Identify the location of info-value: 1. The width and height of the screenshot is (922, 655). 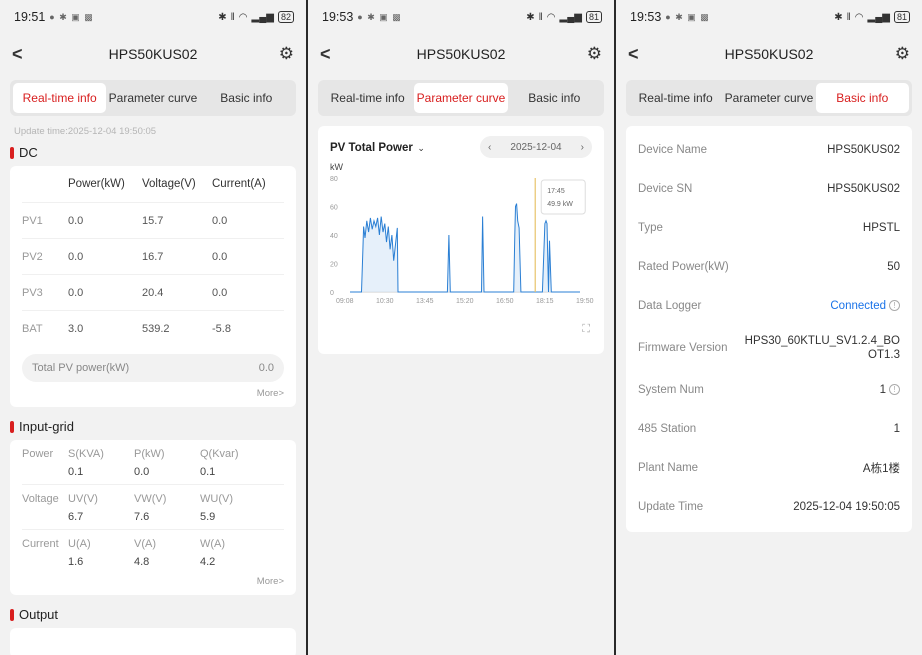
(896, 428).